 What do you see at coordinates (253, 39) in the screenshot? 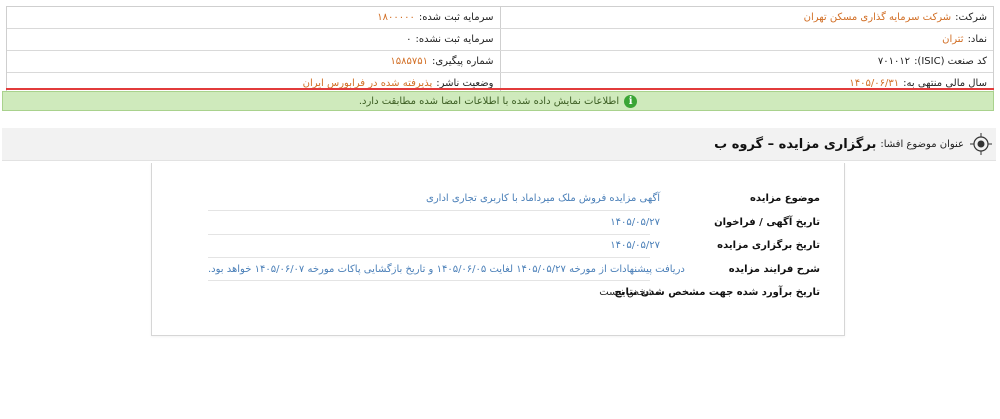
I see `unregistered-capital-cell: سرمایه ثبت نشده: ۰` at bounding box center [253, 39].